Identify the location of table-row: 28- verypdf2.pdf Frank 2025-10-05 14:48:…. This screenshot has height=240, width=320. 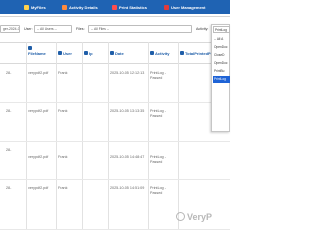
(115, 161).